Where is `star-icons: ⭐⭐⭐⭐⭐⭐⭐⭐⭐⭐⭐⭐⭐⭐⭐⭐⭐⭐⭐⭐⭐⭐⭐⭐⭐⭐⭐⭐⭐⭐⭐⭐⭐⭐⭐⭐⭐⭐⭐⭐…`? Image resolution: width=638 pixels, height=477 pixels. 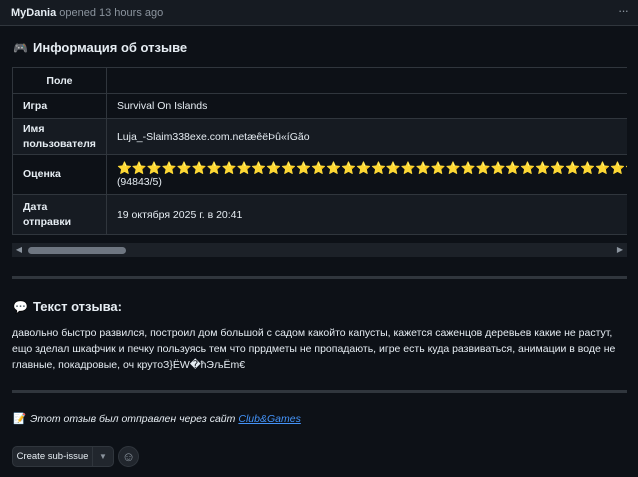 star-icons: ⭐⭐⭐⭐⭐⭐⭐⭐⭐⭐⭐⭐⭐⭐⭐⭐⭐⭐⭐⭐⭐⭐⭐⭐⭐⭐⭐⭐⭐⭐⭐⭐⭐⭐⭐⭐⭐⭐⭐⭐… is located at coordinates (371, 167).